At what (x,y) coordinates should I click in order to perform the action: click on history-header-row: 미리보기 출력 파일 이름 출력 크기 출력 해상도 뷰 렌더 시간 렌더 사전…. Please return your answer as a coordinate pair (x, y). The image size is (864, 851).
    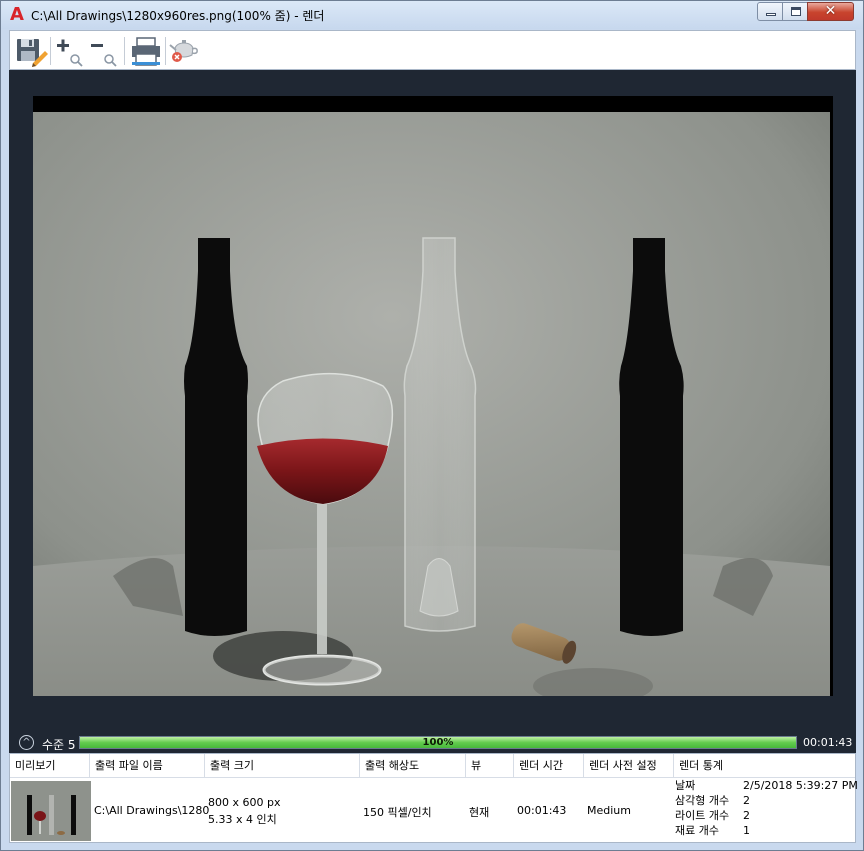
    Looking at the image, I should click on (432, 766).